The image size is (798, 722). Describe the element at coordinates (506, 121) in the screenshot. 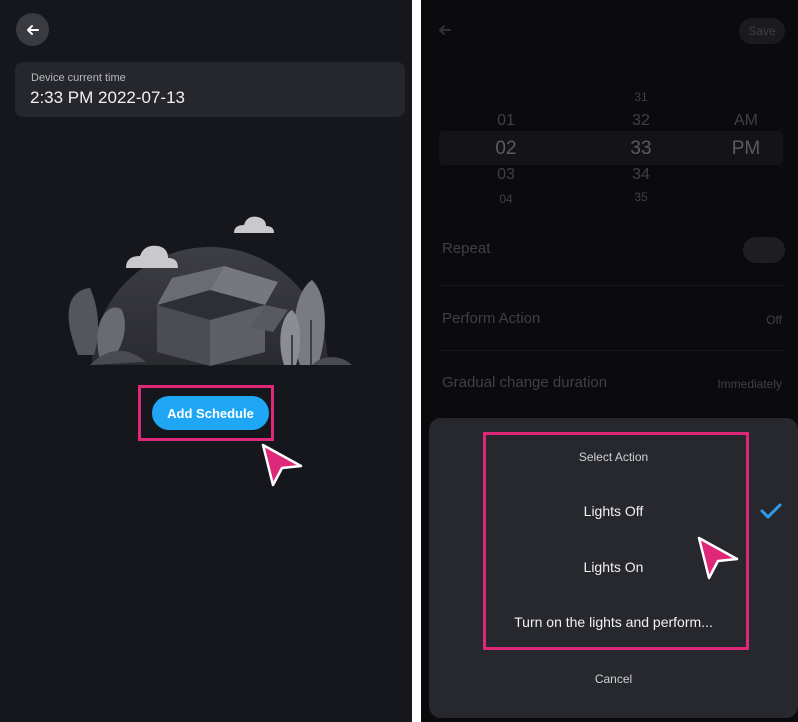

I see `picker-hour-option: 01` at that location.